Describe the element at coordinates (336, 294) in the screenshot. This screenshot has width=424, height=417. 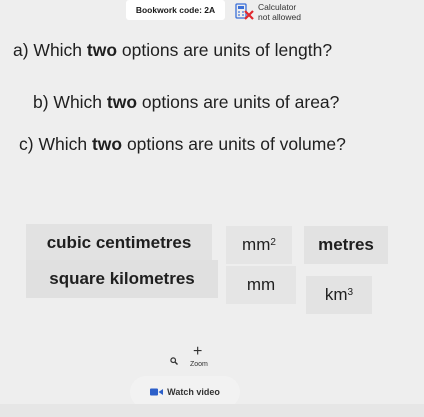
I see `option-km-cubed-base: km` at that location.